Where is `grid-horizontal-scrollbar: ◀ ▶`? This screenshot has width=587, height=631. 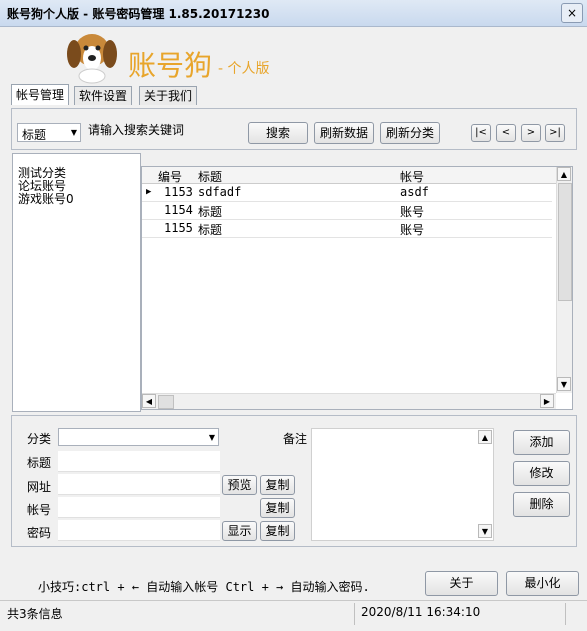 grid-horizontal-scrollbar: ◀ ▶ is located at coordinates (349, 401).